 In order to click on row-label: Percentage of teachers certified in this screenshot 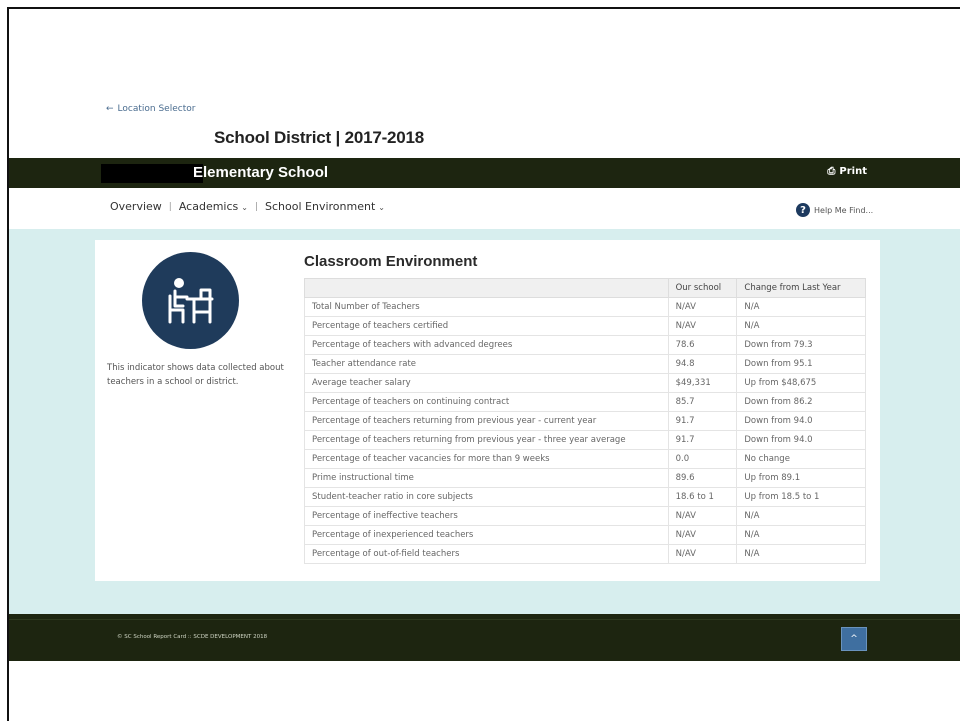, I will do `click(486, 326)`.